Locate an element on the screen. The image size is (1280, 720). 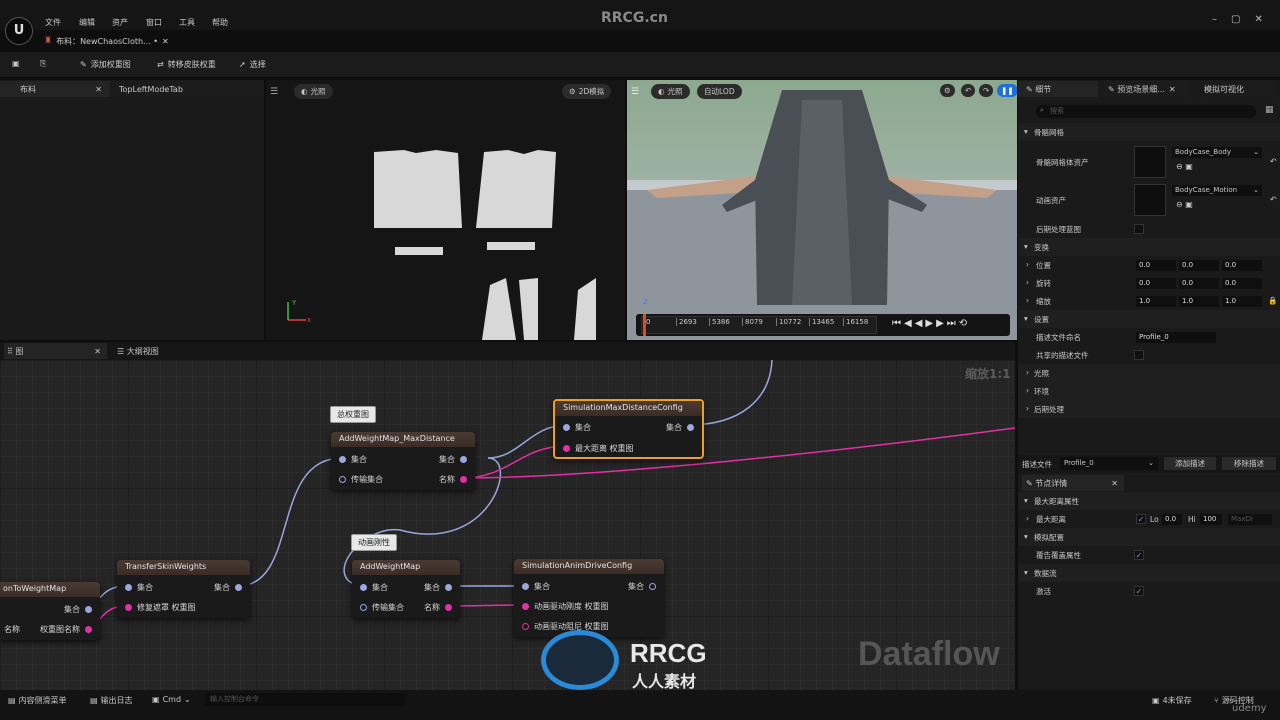
comment-anim-stiffness: 动画刚性 is located at coordinates (374, 542).